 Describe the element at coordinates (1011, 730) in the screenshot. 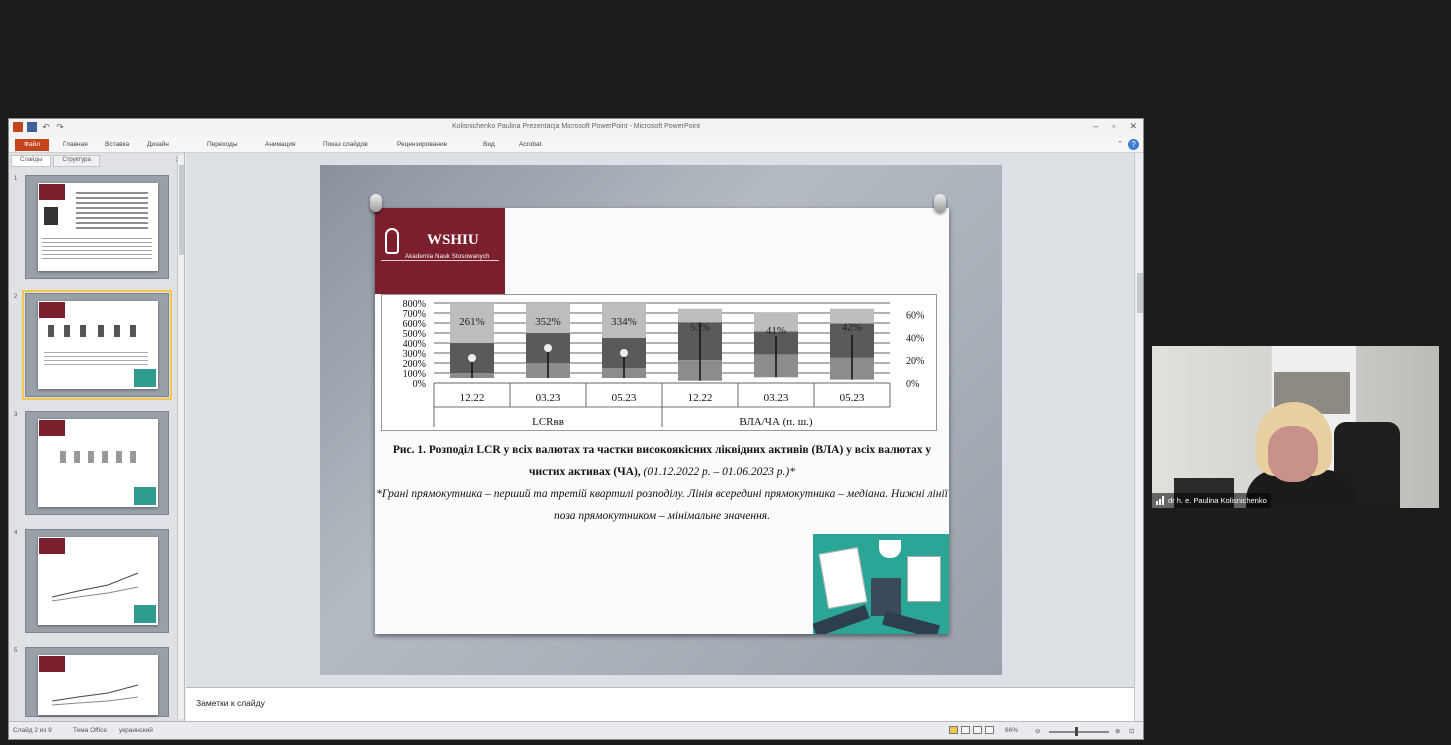

I see `zoom-level: 66%` at that location.